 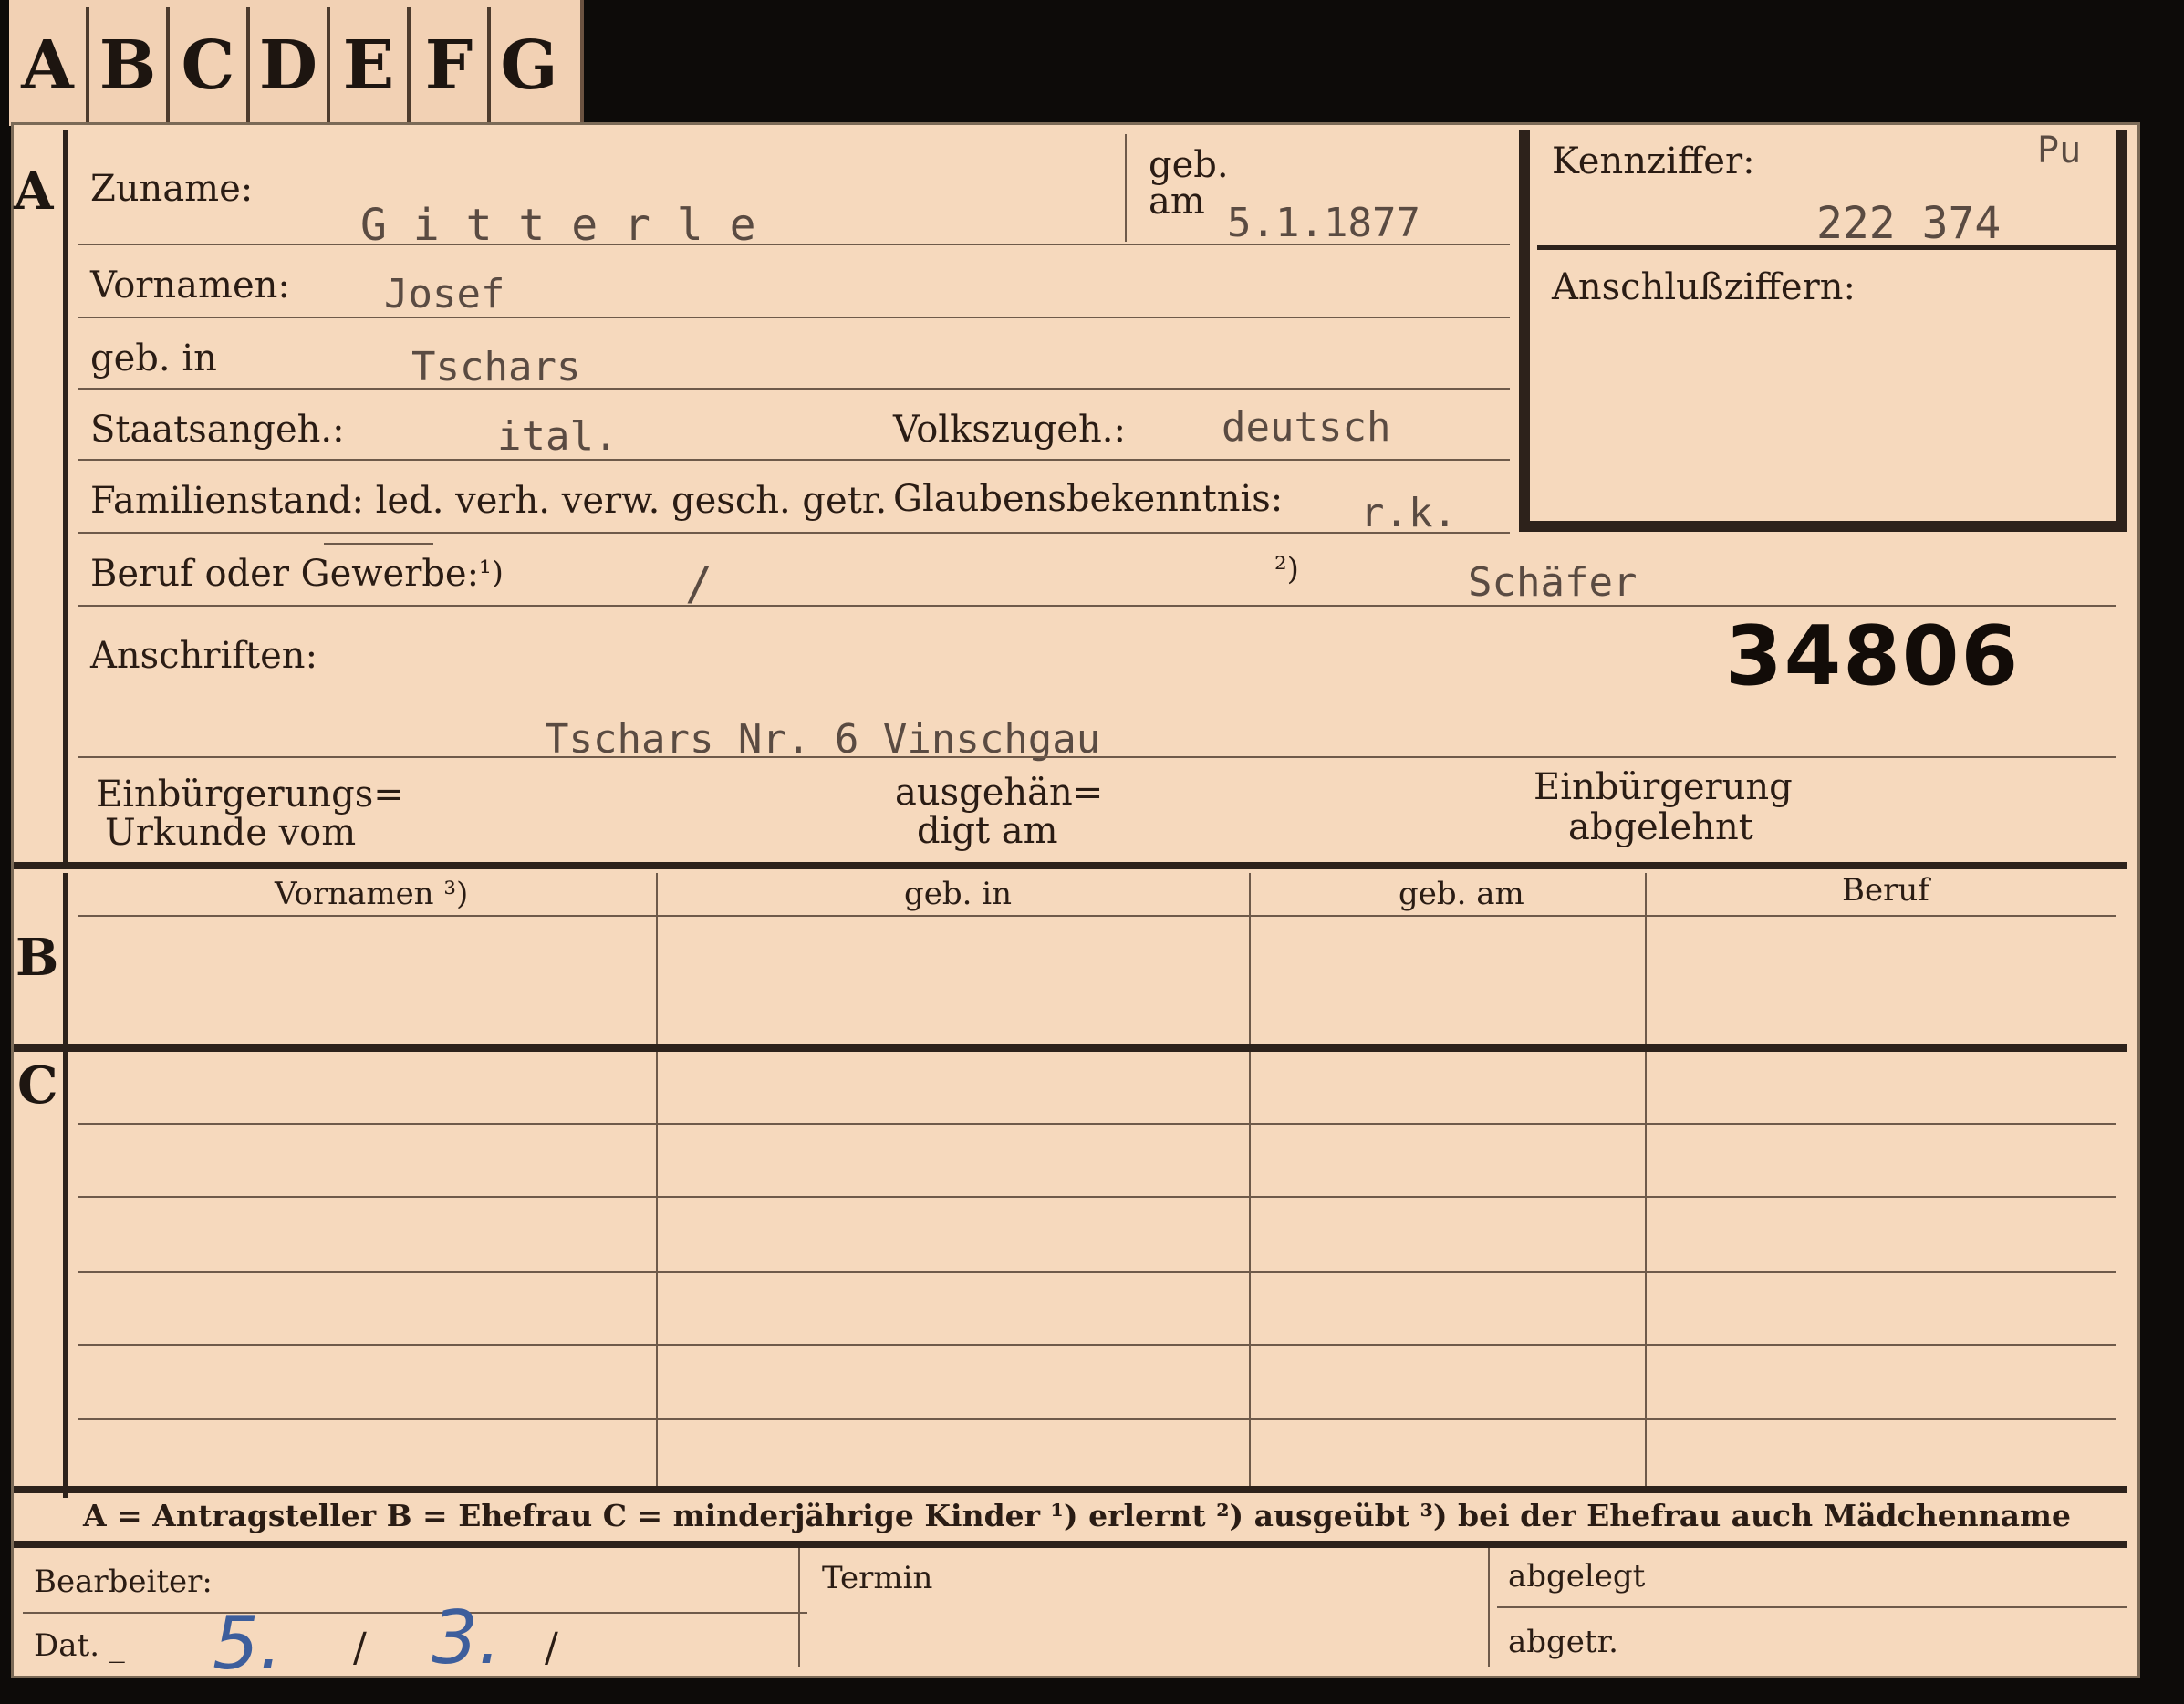 I want to click on anschrift-value: Tschars Nr. 6 Vinschgau, so click(x=823, y=739).